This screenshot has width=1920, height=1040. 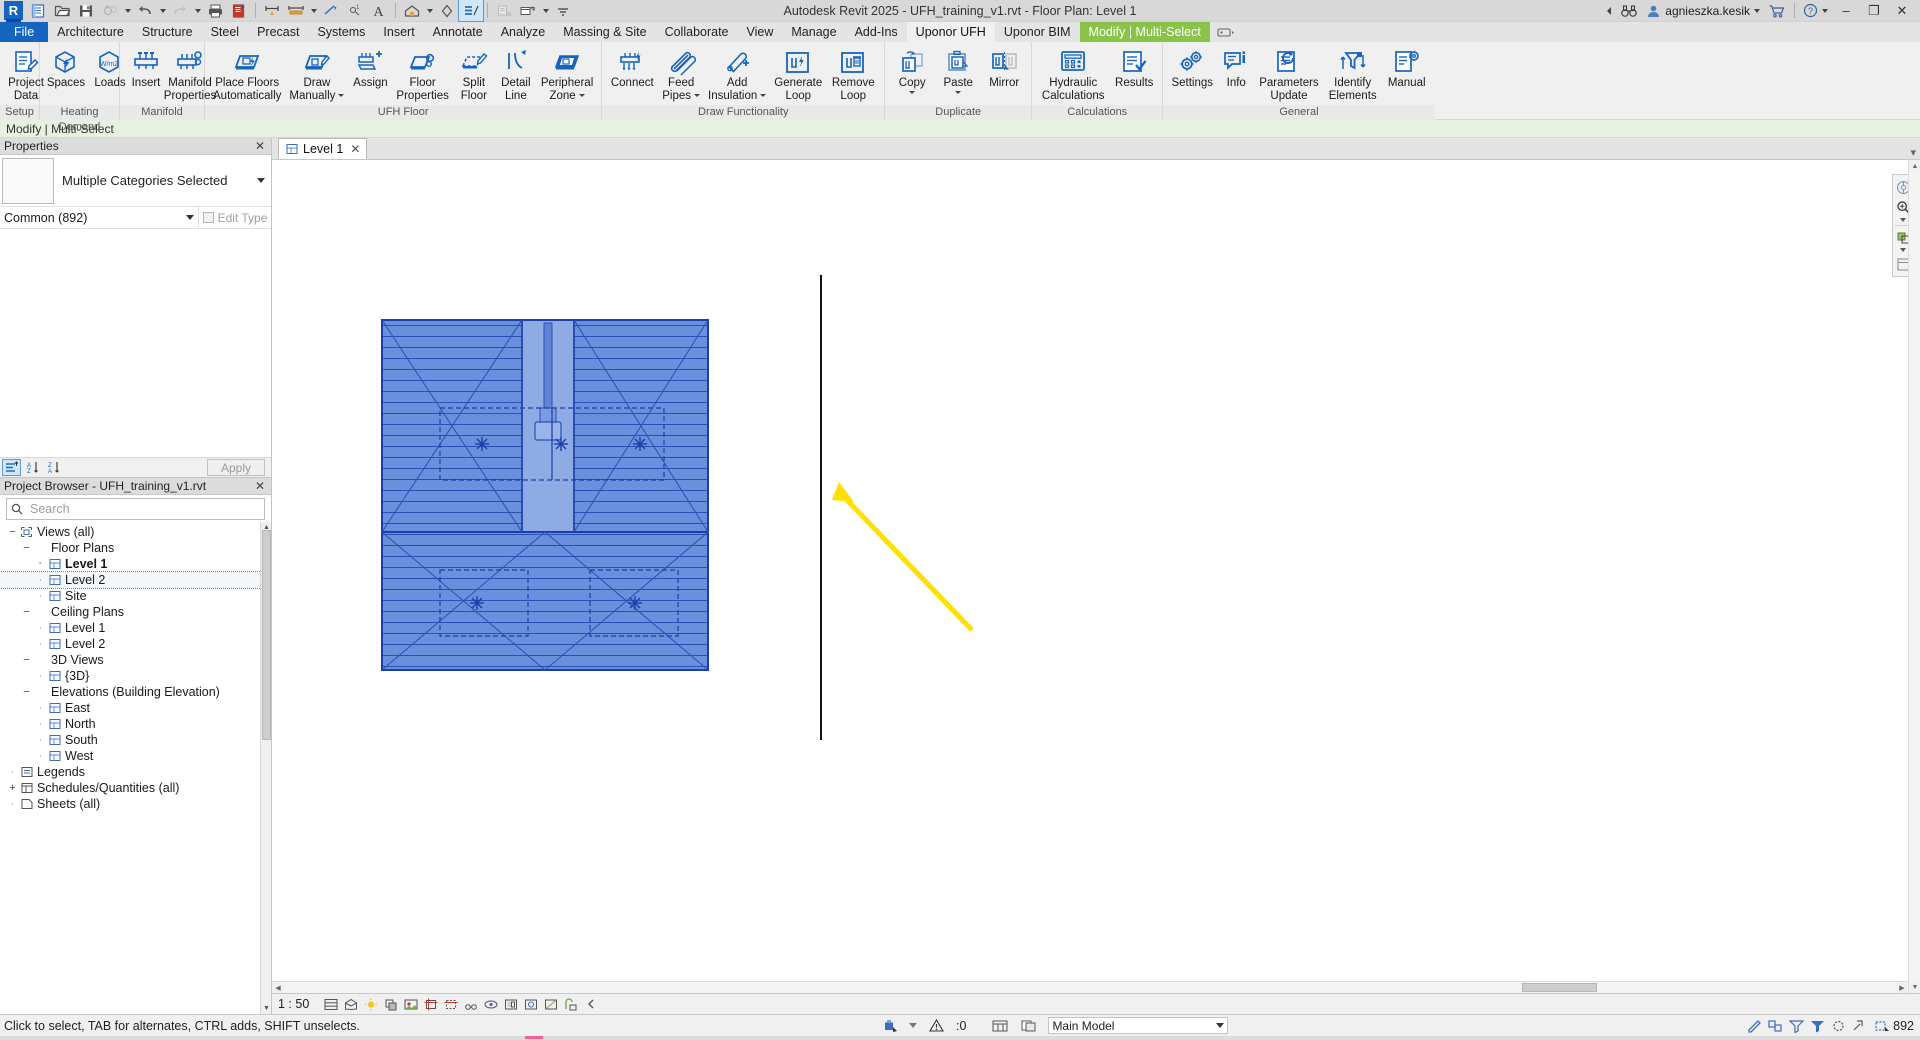 What do you see at coordinates (1609, 11) in the screenshot?
I see `collapse-left-icon` at bounding box center [1609, 11].